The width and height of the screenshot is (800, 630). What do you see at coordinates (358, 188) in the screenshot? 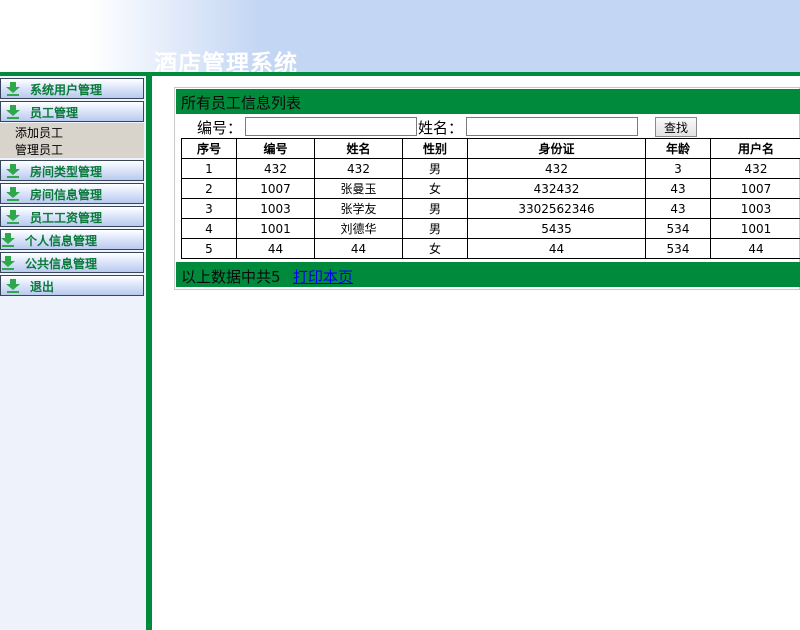
I see `table-cell: 张曼玉` at bounding box center [358, 188].